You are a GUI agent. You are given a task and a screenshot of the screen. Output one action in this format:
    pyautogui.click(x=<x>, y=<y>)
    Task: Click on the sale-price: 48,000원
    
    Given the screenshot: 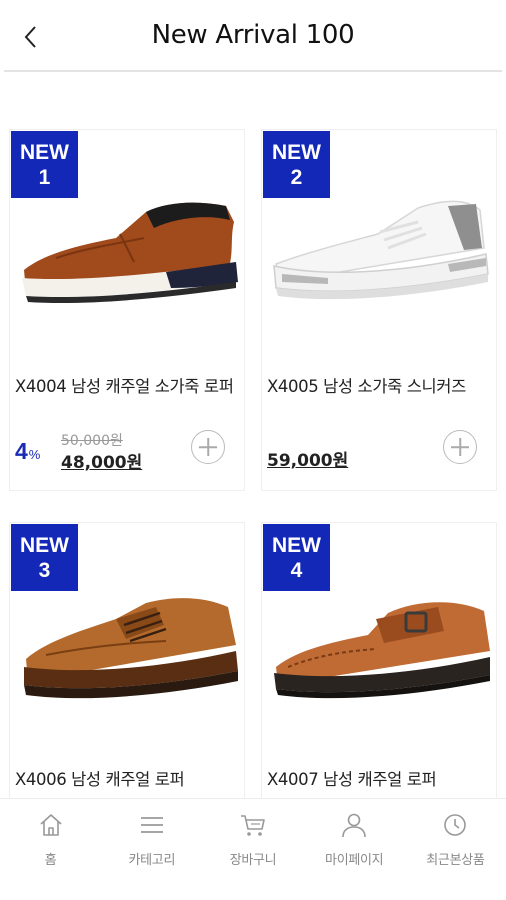 What is the action you would take?
    pyautogui.click(x=102, y=463)
    